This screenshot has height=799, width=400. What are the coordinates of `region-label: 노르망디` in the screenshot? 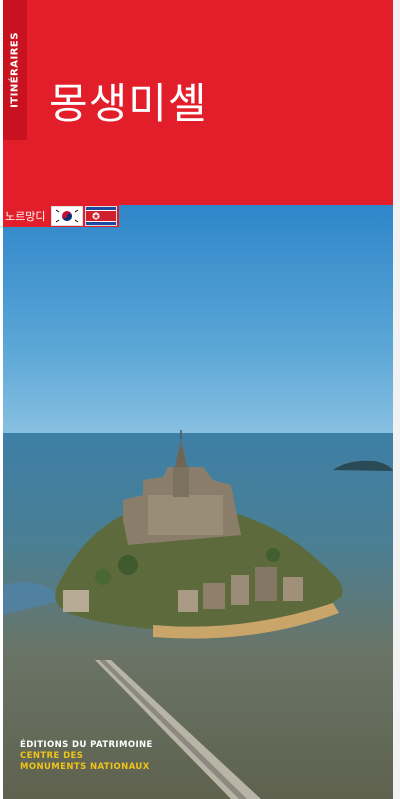 It's located at (25, 216).